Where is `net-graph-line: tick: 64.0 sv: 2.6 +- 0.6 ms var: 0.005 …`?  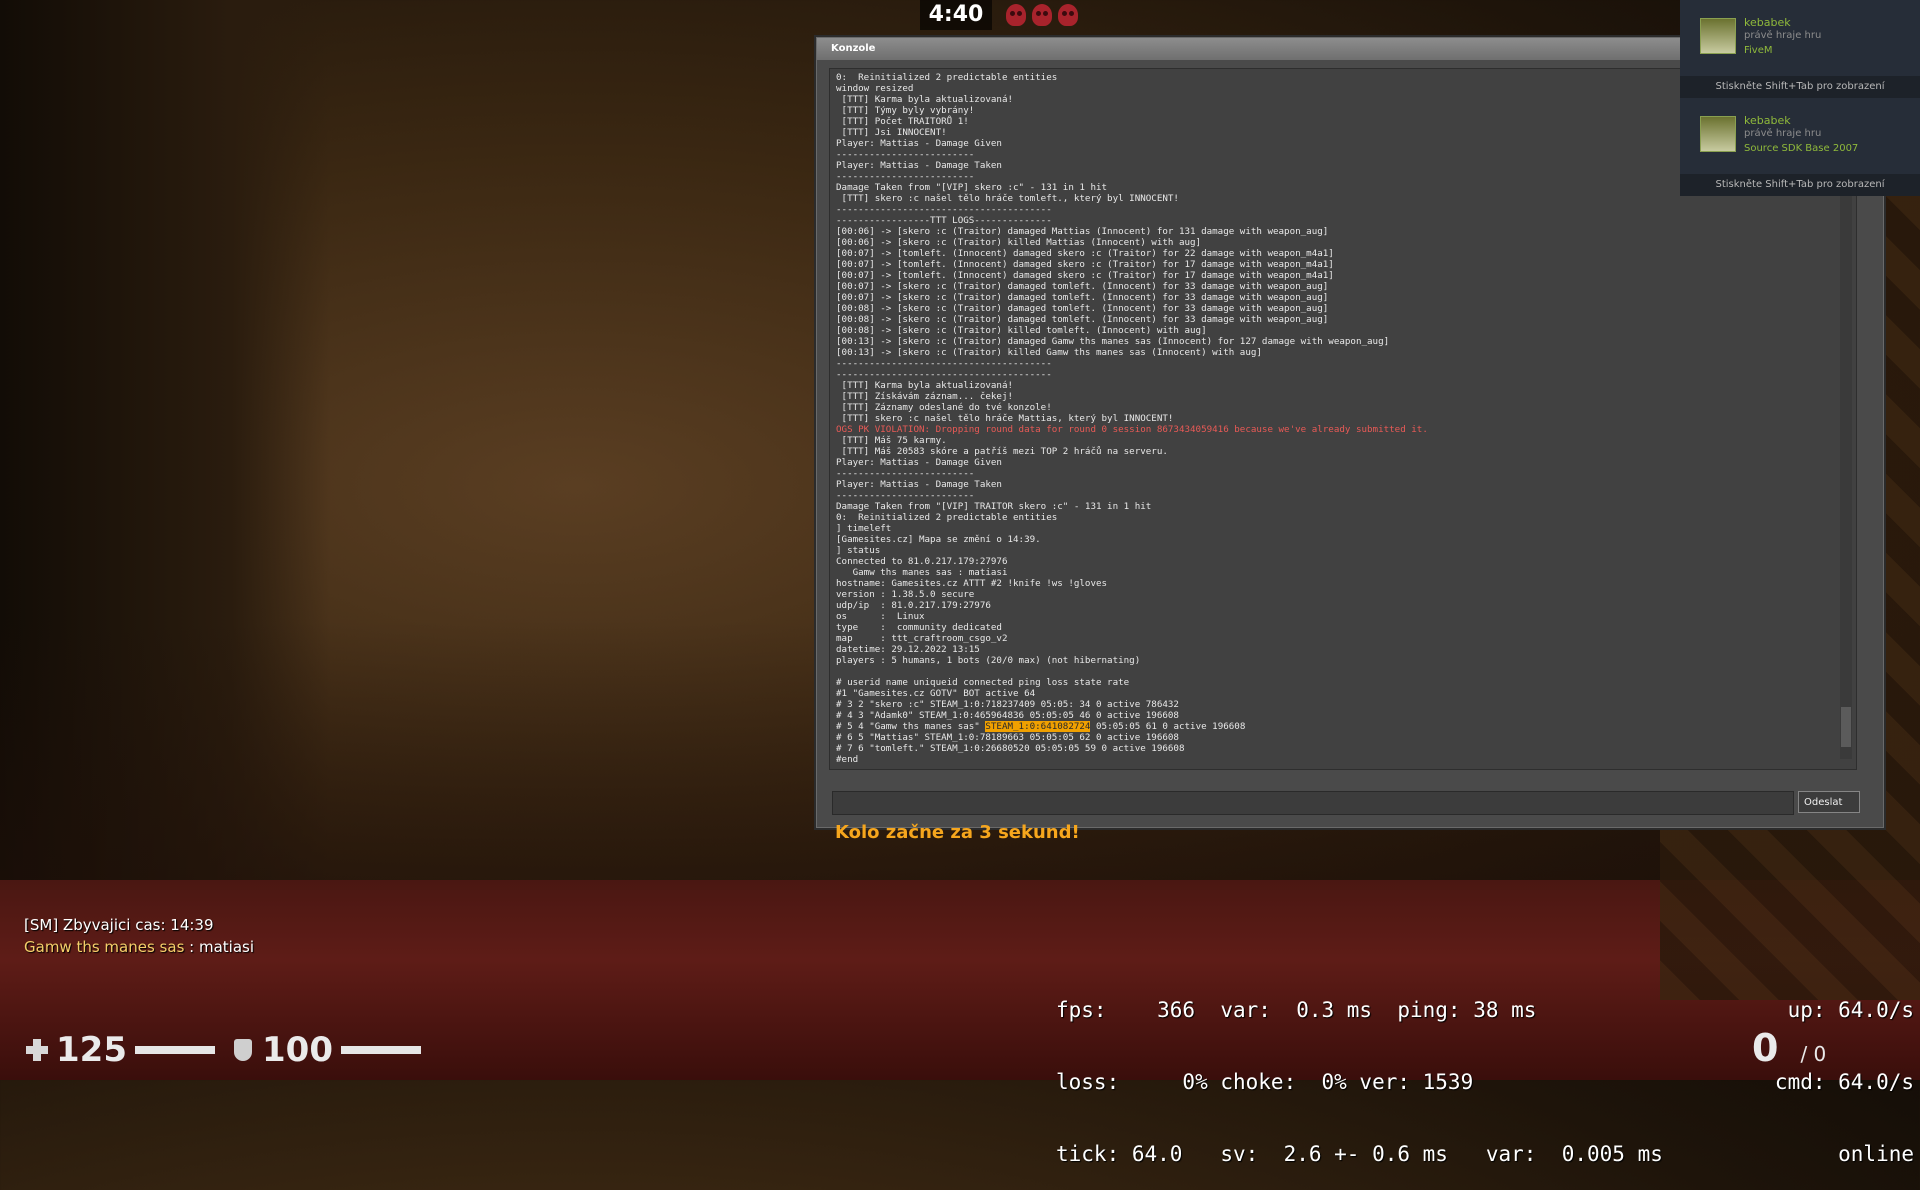
net-graph-line: tick: 64.0 sv: 2.6 +- 0.6 ms var: 0.005 … is located at coordinates (1359, 1154).